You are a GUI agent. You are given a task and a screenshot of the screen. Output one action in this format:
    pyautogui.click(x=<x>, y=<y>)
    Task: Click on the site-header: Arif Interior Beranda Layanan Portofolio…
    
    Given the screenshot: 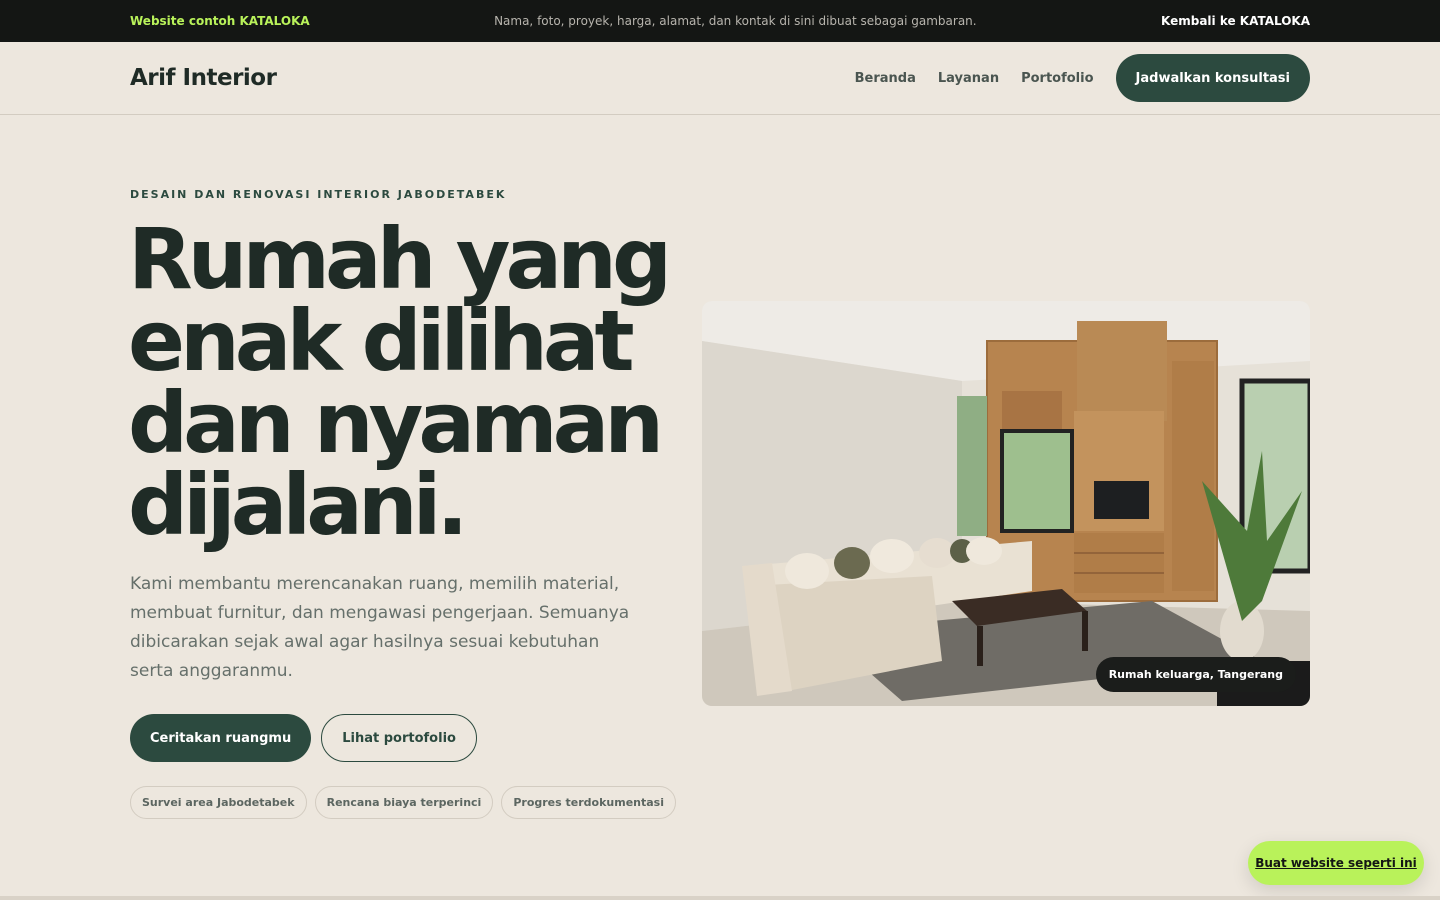 What is the action you would take?
    pyautogui.click(x=720, y=78)
    